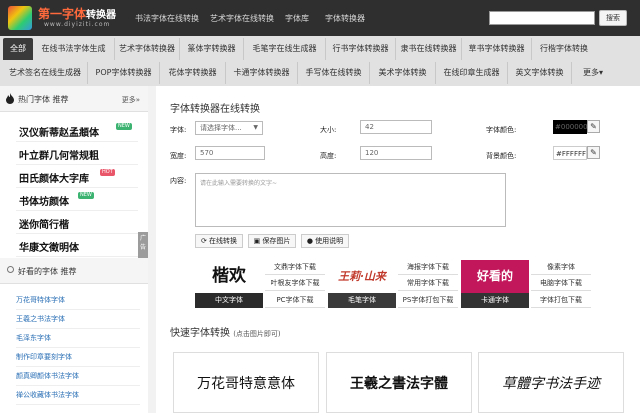 Image resolution: width=640 pixels, height=413 pixels. Describe the element at coordinates (229, 276) in the screenshot. I see `tile-art: 楷欢` at that location.